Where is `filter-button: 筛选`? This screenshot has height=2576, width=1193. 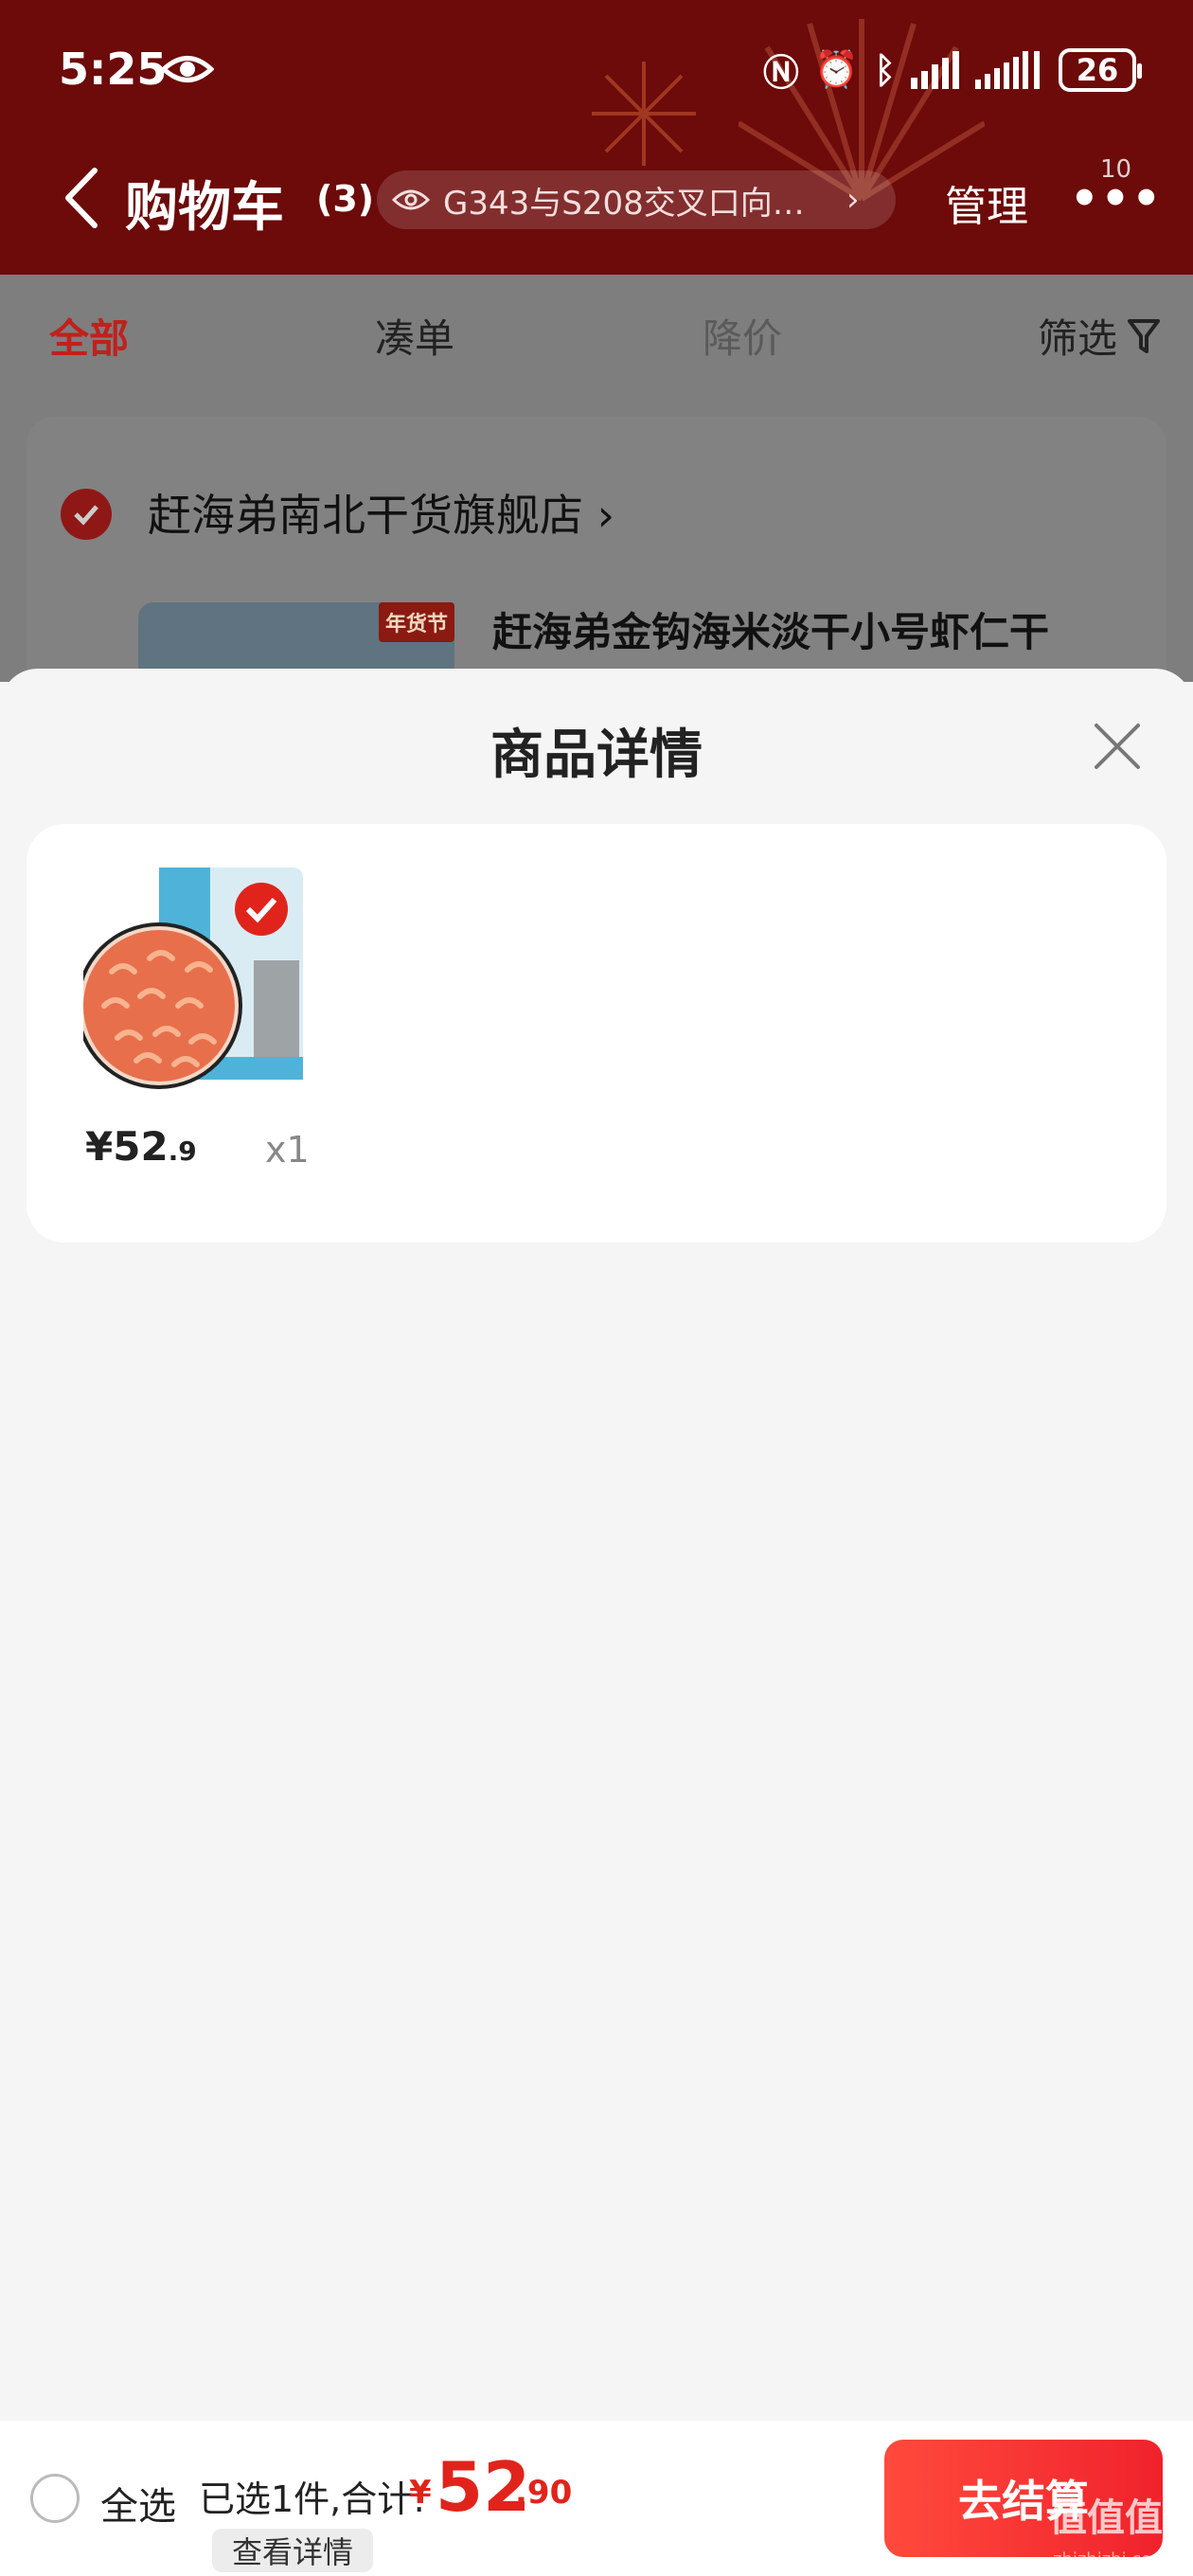 filter-button: 筛选 is located at coordinates (1099, 336).